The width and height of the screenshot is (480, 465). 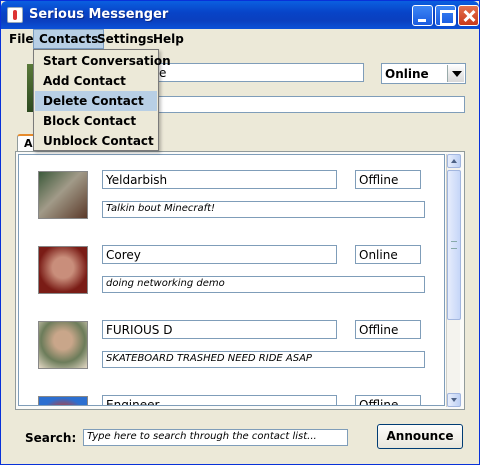 I want to click on contact-name: FURIOUS D, so click(x=219, y=329).